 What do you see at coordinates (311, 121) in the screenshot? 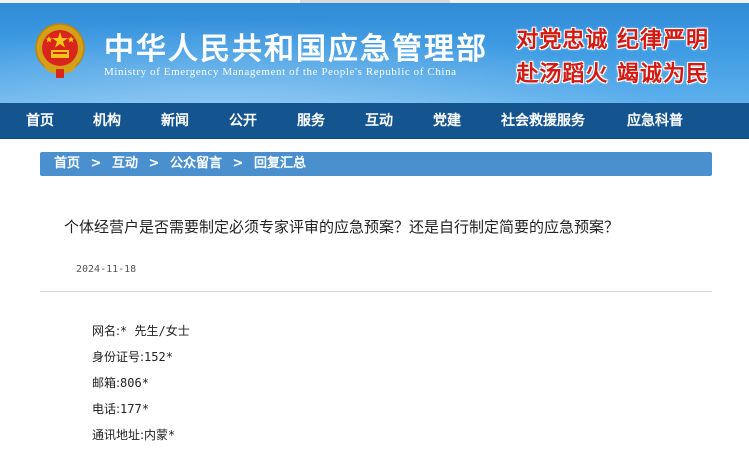
I see `nav-item-services: 服务` at bounding box center [311, 121].